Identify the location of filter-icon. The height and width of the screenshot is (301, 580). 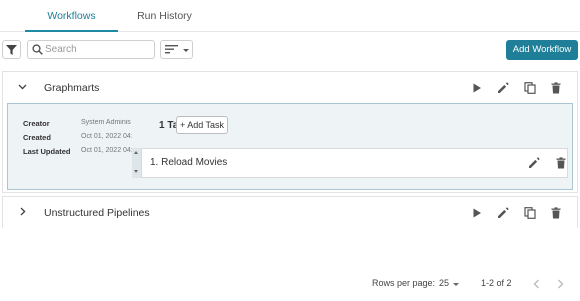
(11, 49).